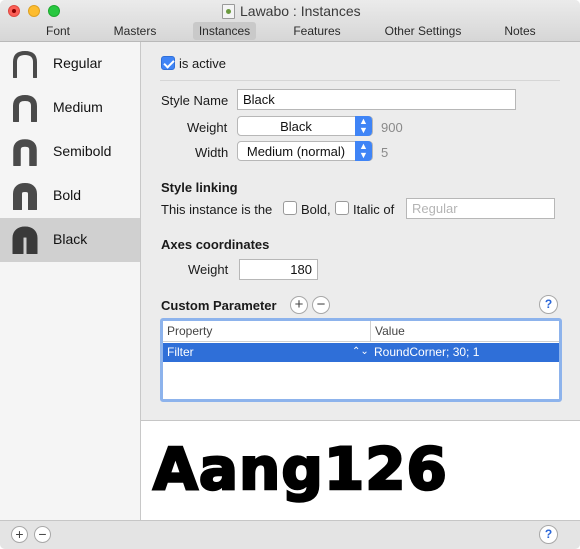  What do you see at coordinates (199, 187) in the screenshot?
I see `style-linking-heading: Style linking` at bounding box center [199, 187].